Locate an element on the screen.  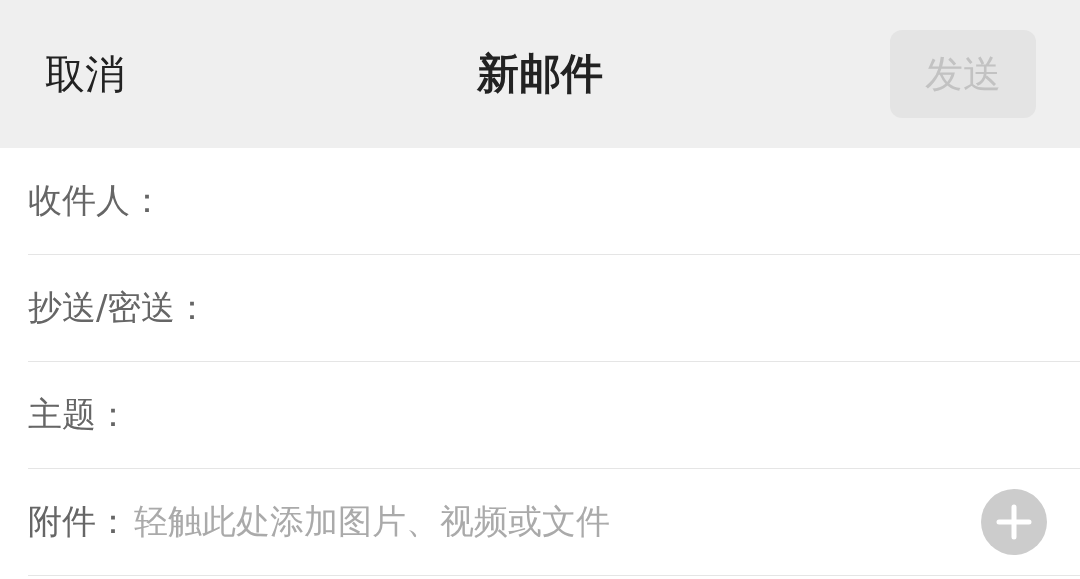
cancel-button: 取消 is located at coordinates (85, 74).